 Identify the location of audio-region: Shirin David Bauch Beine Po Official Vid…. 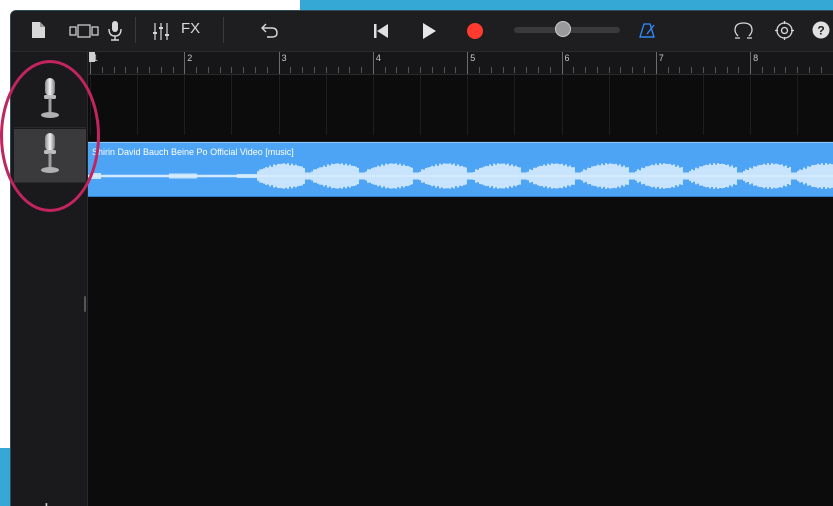
(460, 169).